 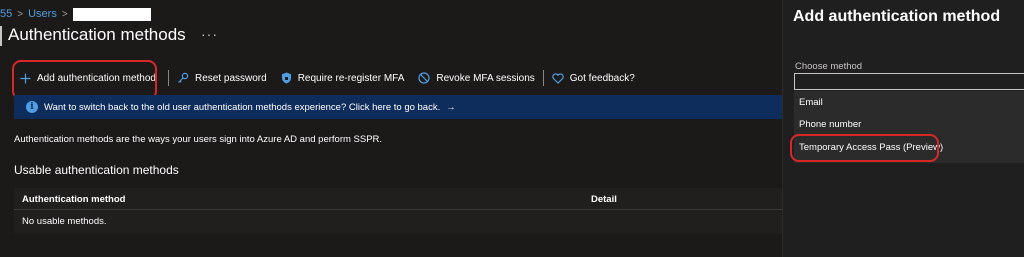 I want to click on feedback-label: Got feedback?, so click(x=602, y=78).